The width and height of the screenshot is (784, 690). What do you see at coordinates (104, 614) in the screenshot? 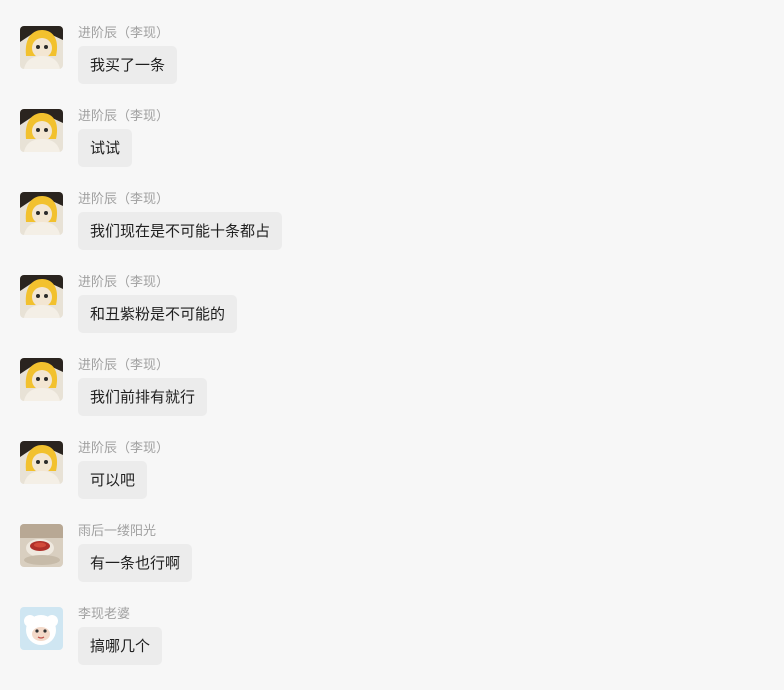
I see `sender-name: 李现老婆` at bounding box center [104, 614].